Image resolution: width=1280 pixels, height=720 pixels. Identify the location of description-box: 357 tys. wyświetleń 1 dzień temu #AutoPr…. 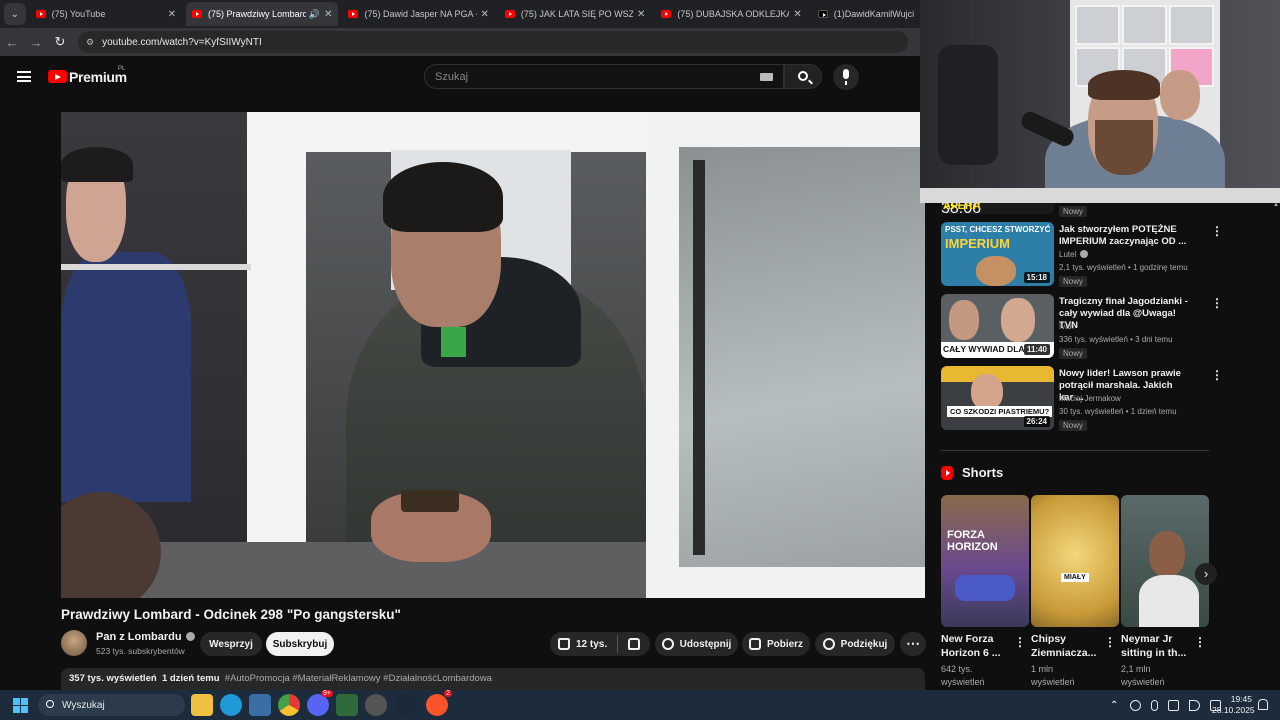
(493, 679).